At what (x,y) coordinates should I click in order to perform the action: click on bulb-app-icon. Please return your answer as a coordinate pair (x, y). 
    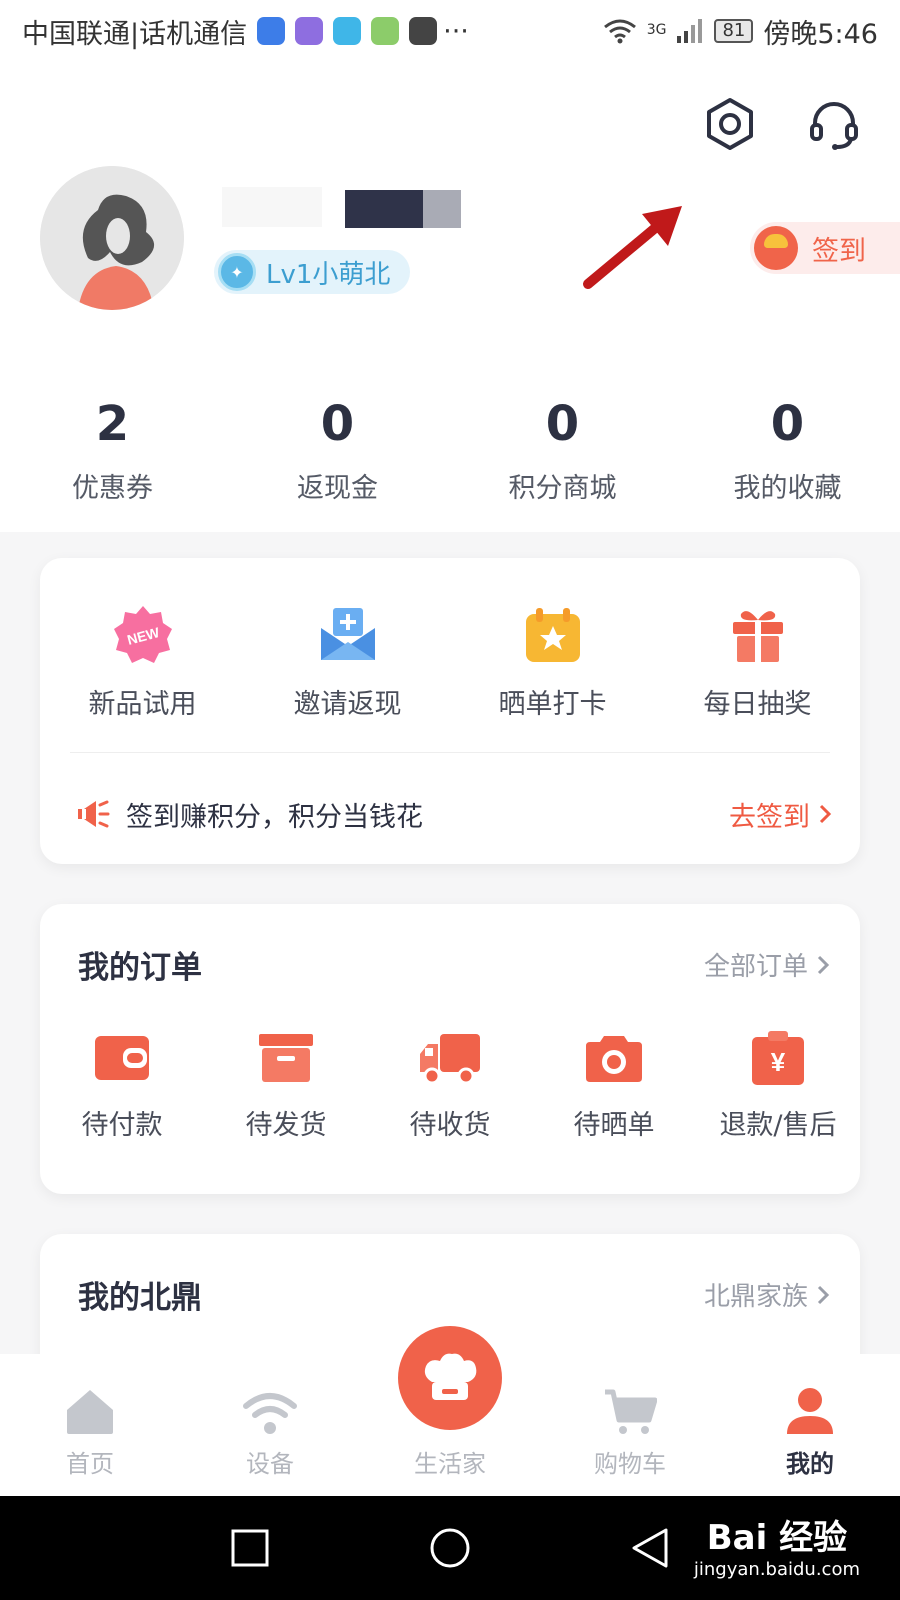
    Looking at the image, I should click on (271, 31).